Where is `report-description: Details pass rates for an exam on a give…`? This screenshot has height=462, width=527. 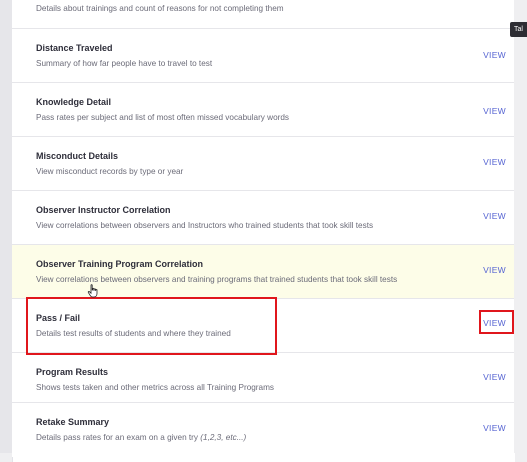 report-description: Details pass rates for an exam on a give… is located at coordinates (141, 437).